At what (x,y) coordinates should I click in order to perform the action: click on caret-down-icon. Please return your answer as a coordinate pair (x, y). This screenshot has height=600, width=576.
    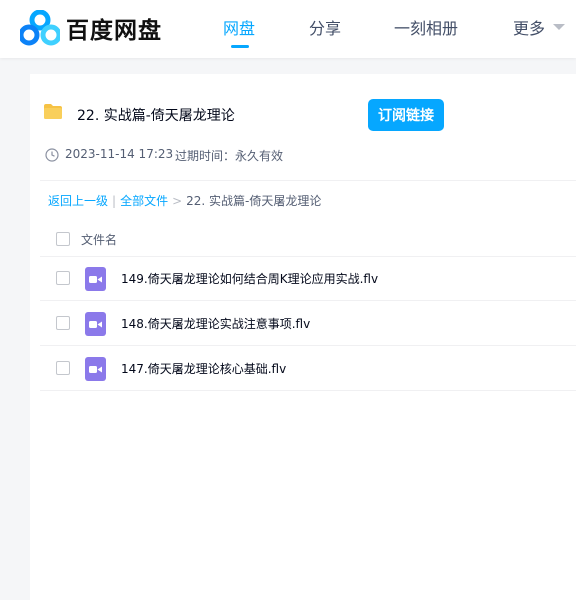
    Looking at the image, I should click on (559, 27).